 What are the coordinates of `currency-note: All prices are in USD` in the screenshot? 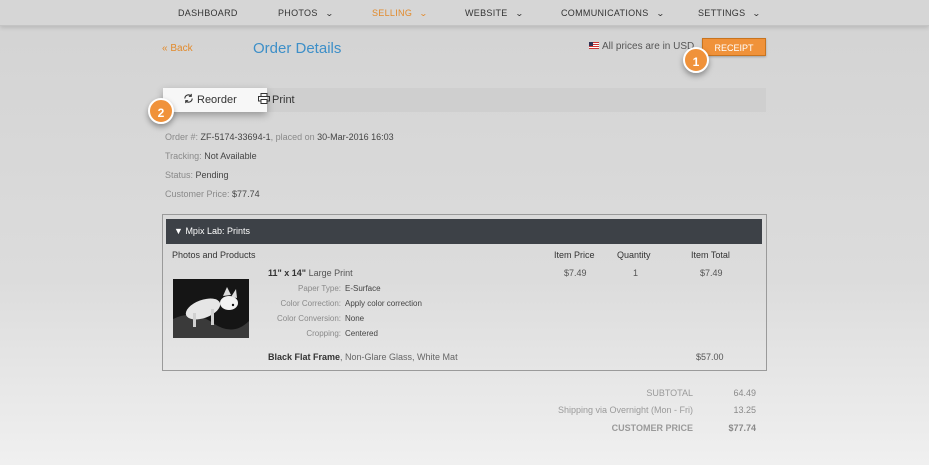 It's located at (641, 46).